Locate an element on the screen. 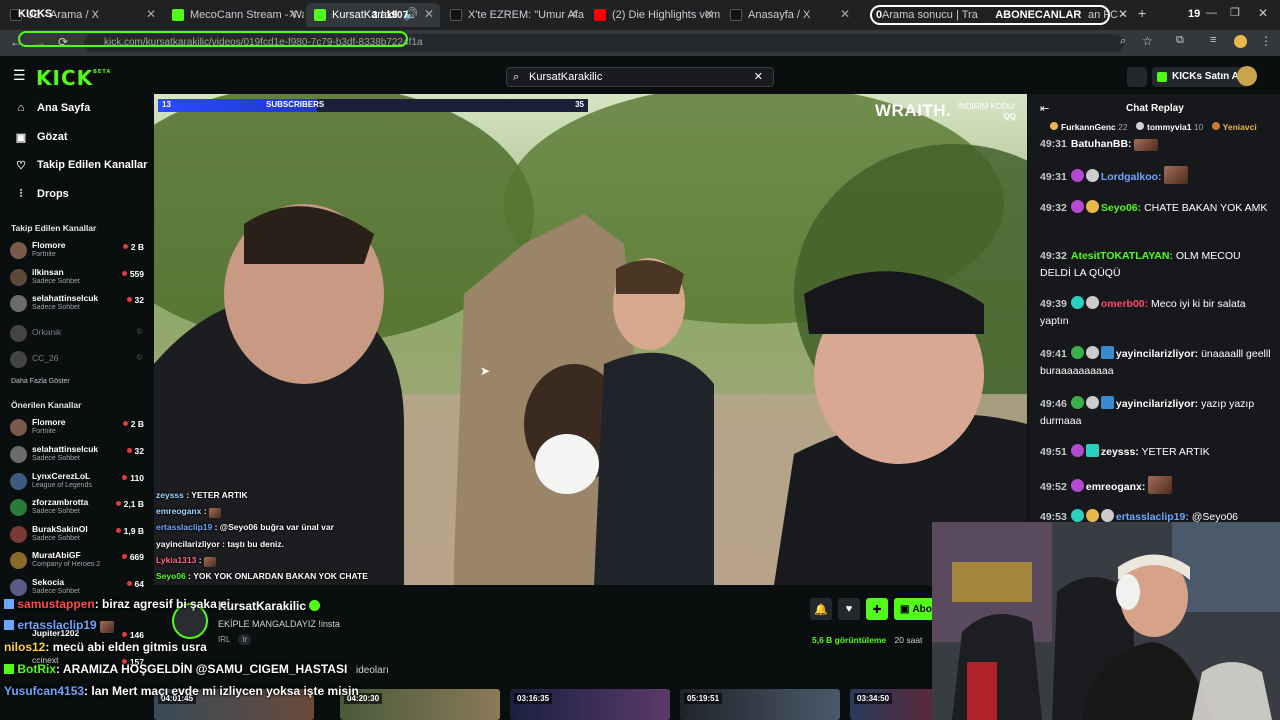 This screenshot has width=1280, height=720. stream-title: EKİPLE MANGALDAYIZ !insta is located at coordinates (279, 624).